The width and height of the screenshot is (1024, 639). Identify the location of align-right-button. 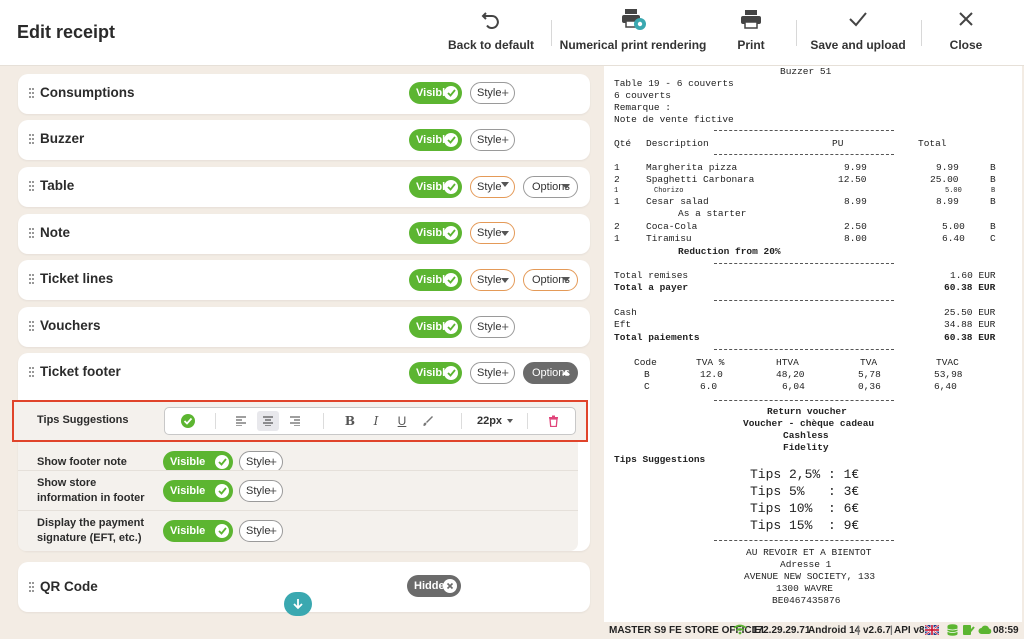
(295, 421).